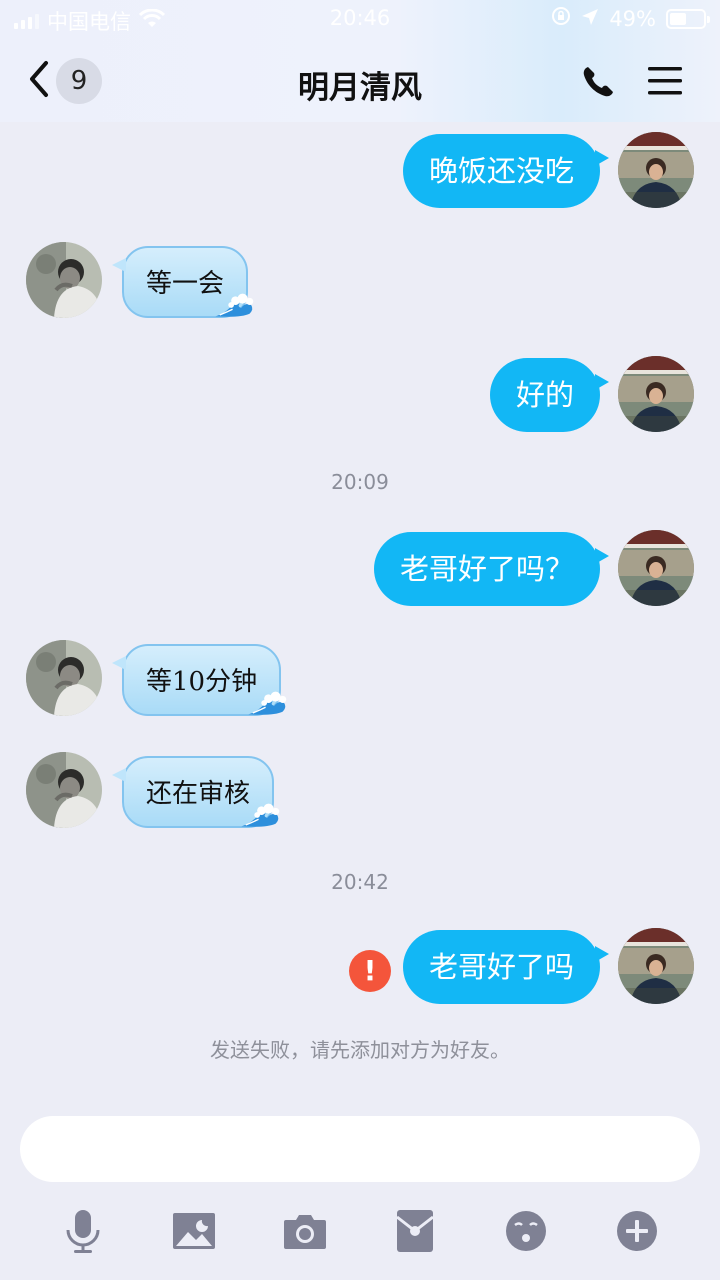 The height and width of the screenshot is (1280, 720). What do you see at coordinates (83, 1231) in the screenshot?
I see `microphone-icon` at bounding box center [83, 1231].